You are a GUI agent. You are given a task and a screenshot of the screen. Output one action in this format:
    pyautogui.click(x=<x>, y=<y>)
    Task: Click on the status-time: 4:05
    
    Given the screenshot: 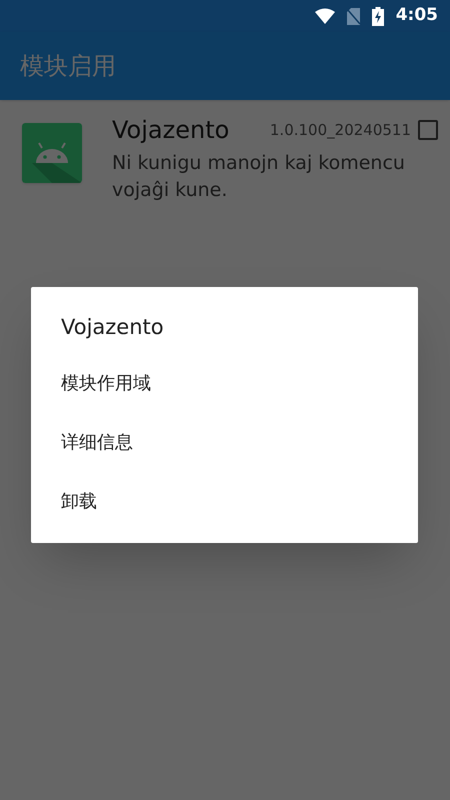 What is the action you would take?
    pyautogui.click(x=417, y=16)
    